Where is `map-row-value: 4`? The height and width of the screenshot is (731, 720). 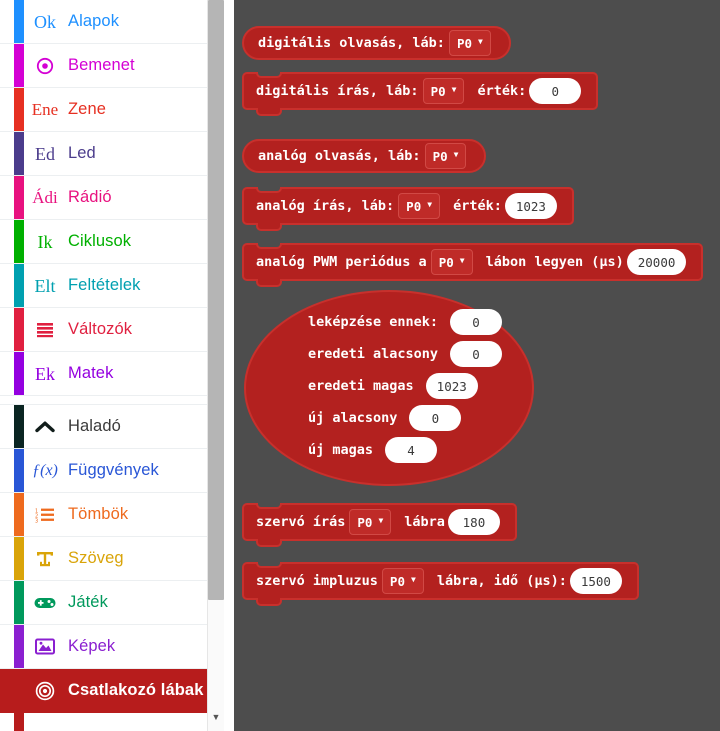
map-row-value: 4 is located at coordinates (411, 450).